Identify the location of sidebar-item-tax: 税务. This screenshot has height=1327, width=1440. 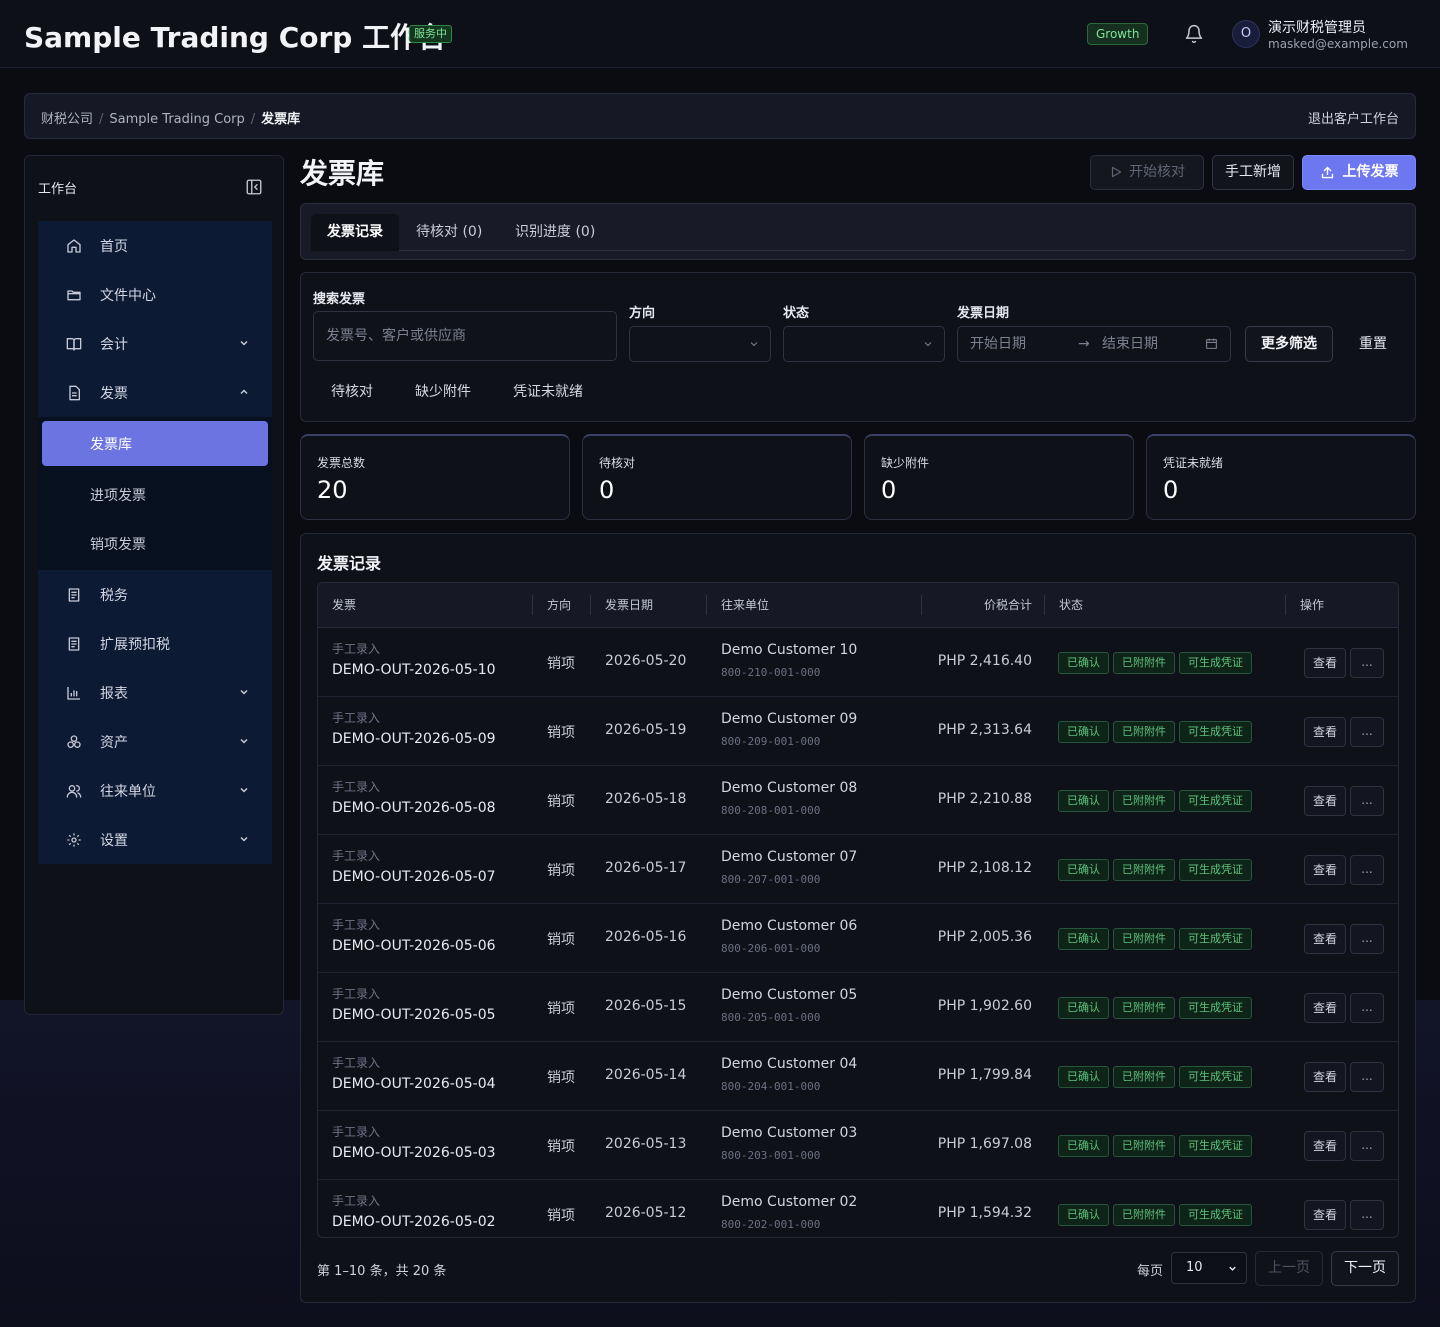
(155, 594).